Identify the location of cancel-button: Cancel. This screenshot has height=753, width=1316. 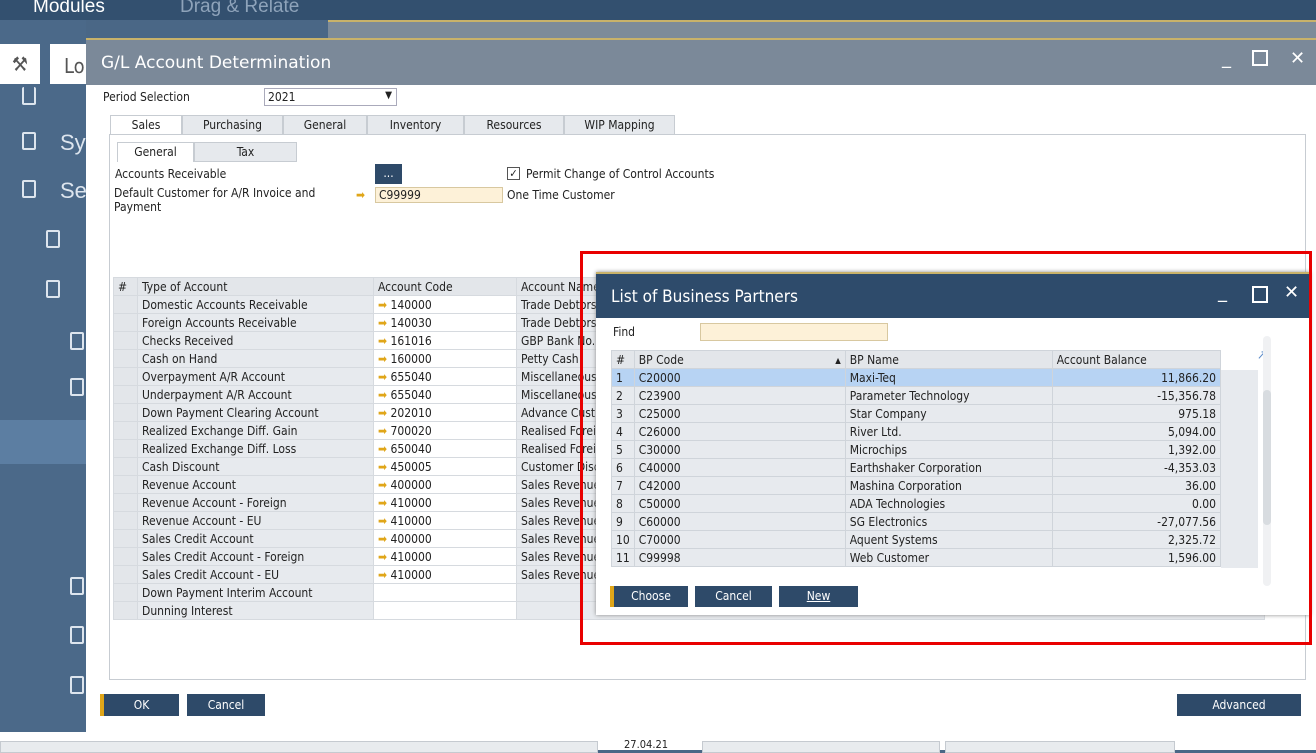
(226, 705).